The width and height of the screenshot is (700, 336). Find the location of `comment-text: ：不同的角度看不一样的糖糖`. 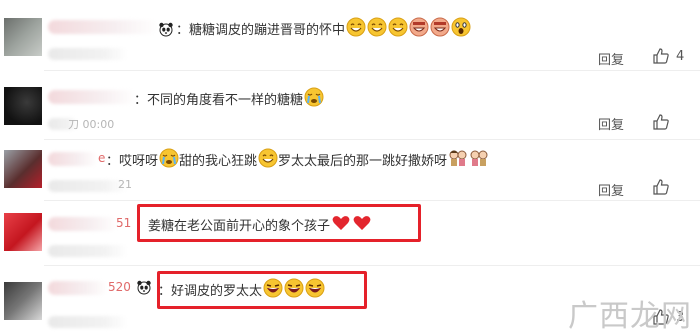

comment-text: ：不同的角度看不一样的糖糖 is located at coordinates (229, 99).